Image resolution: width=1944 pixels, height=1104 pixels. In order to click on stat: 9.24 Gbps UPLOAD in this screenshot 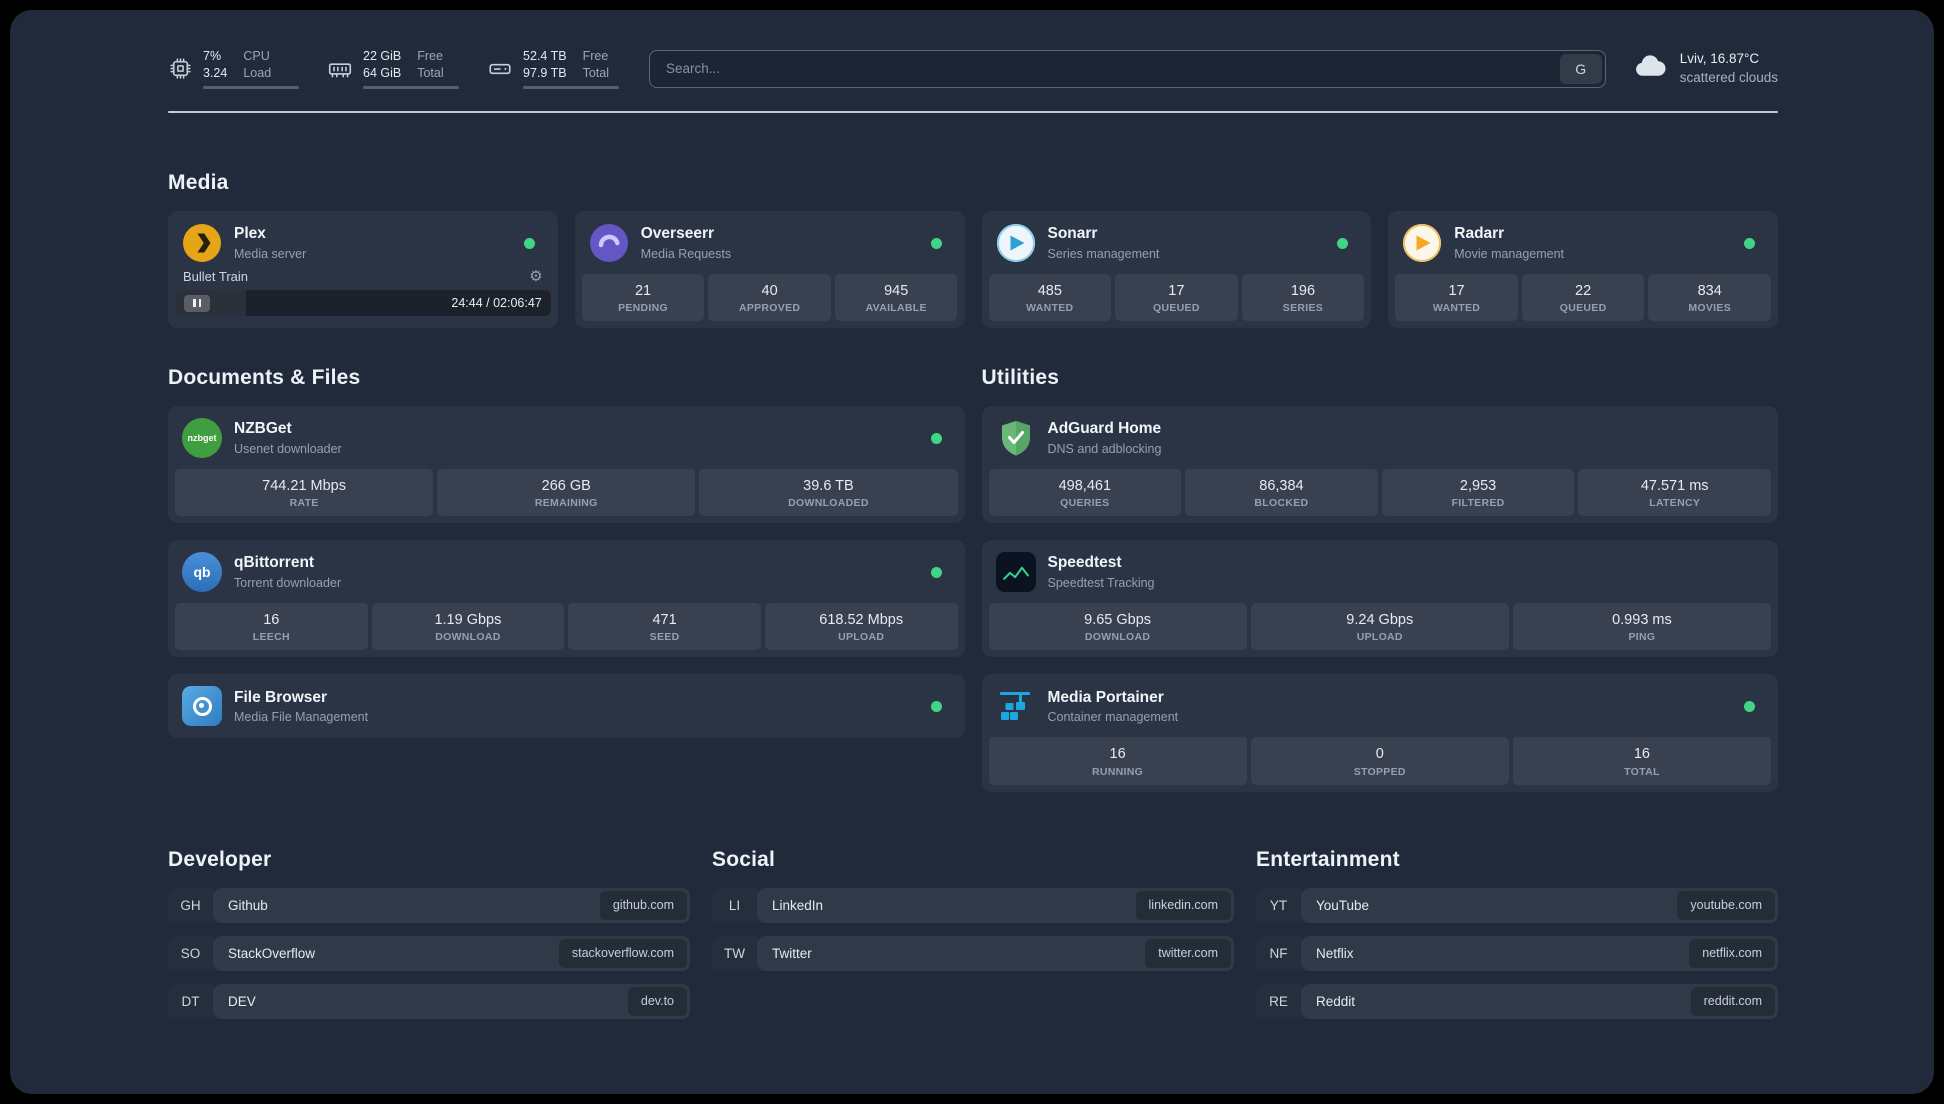, I will do `click(1379, 627)`.